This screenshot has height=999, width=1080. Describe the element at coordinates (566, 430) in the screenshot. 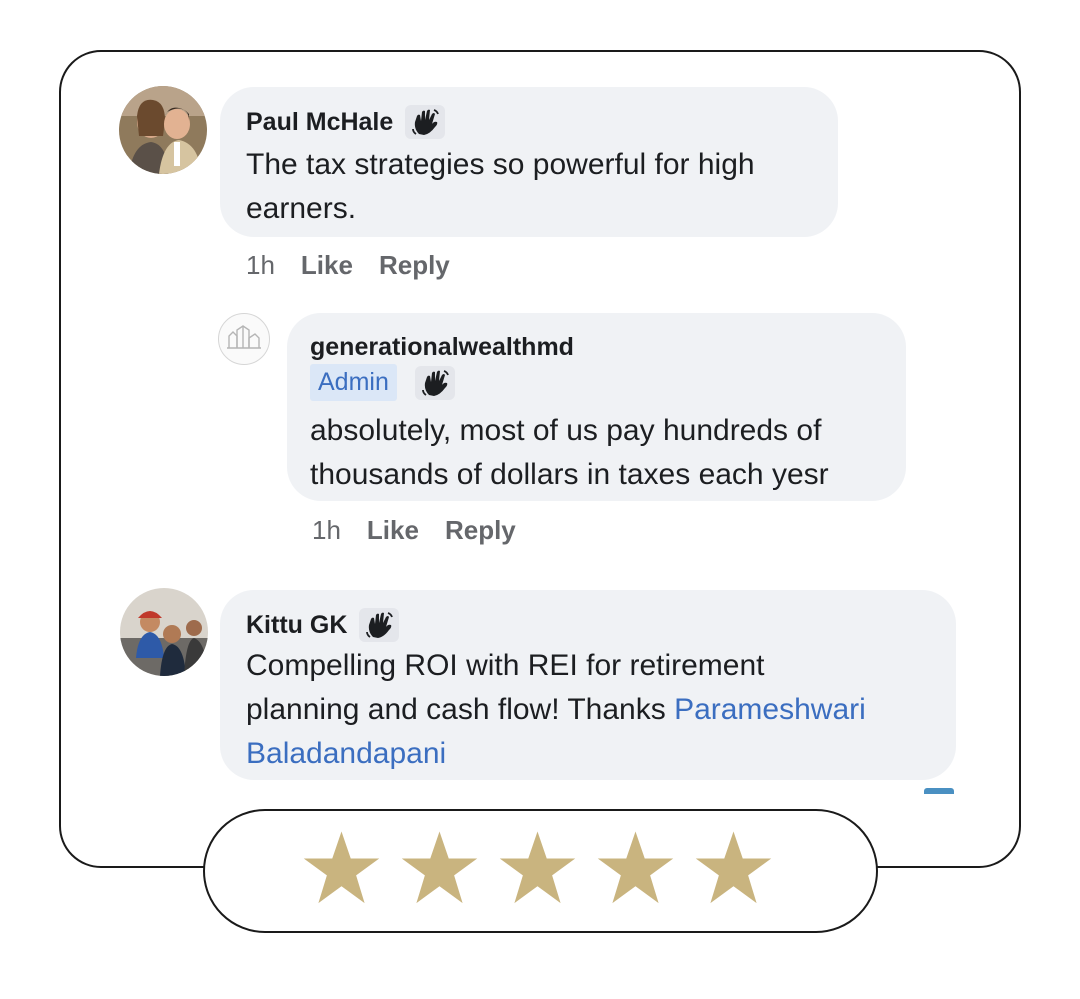

I see `comment-text-line: absolutely, most of us pay hundreds of` at that location.